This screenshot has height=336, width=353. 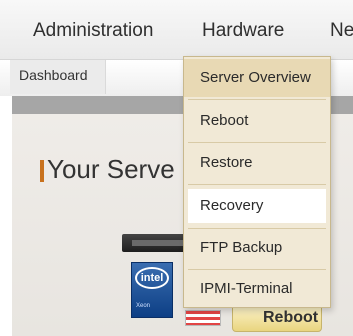 What do you see at coordinates (241, 247) in the screenshot?
I see `menu-item-label: FTP Backup` at bounding box center [241, 247].